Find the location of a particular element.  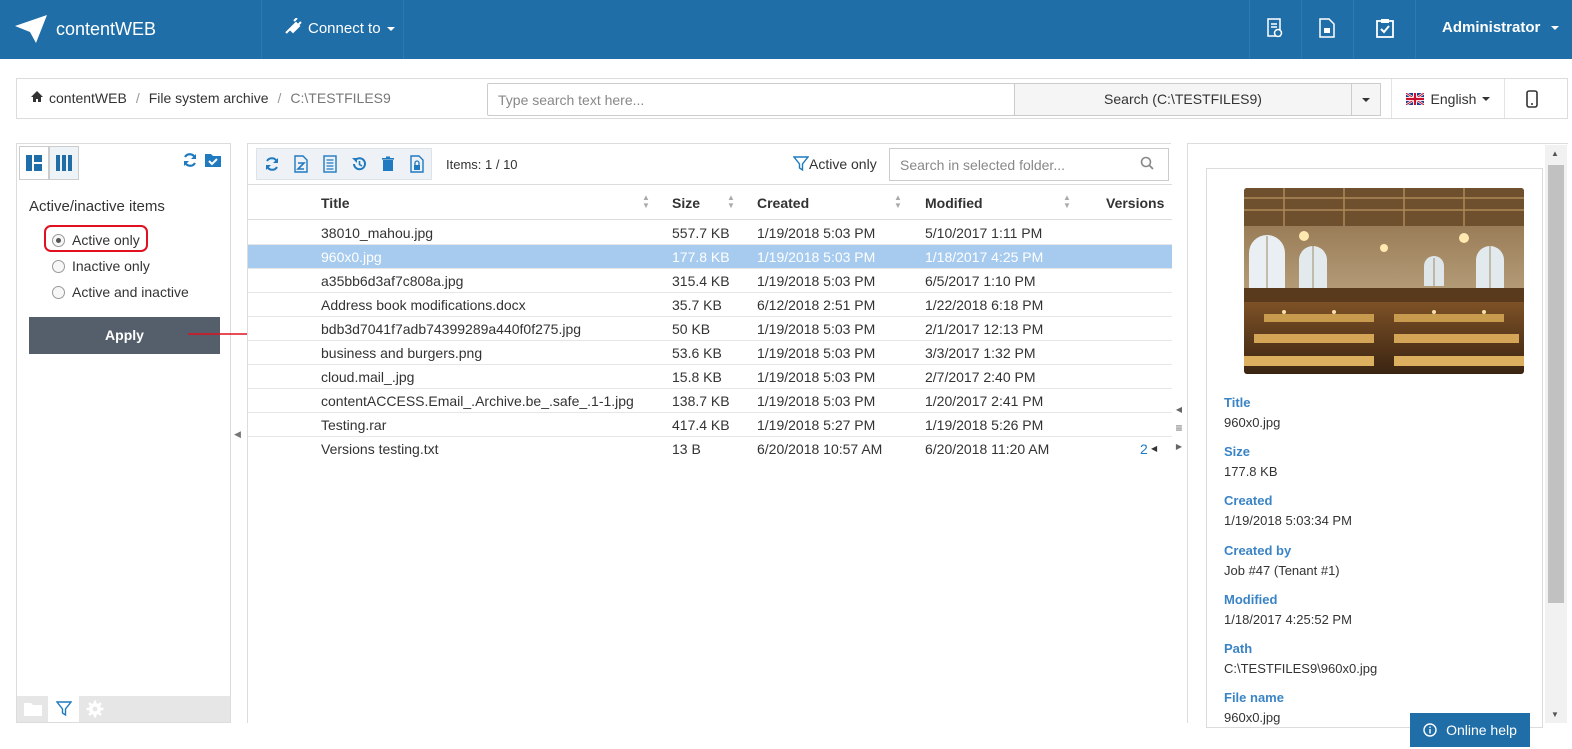

cell-modified: 1/18/2017 4:25 PM is located at coordinates (984, 257).